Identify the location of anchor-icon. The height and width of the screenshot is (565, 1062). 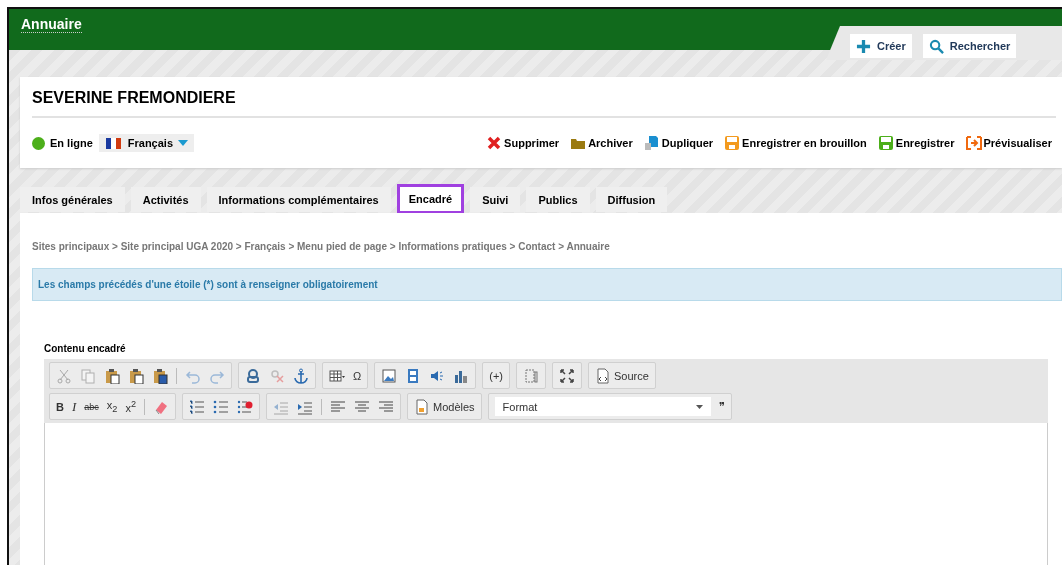
(301, 375).